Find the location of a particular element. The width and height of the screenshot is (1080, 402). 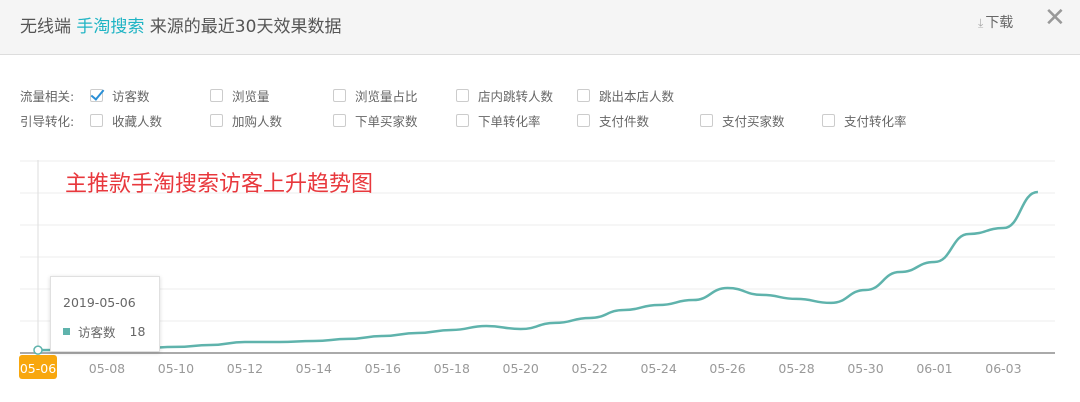

x-tick-label: 05-08 is located at coordinates (107, 368).